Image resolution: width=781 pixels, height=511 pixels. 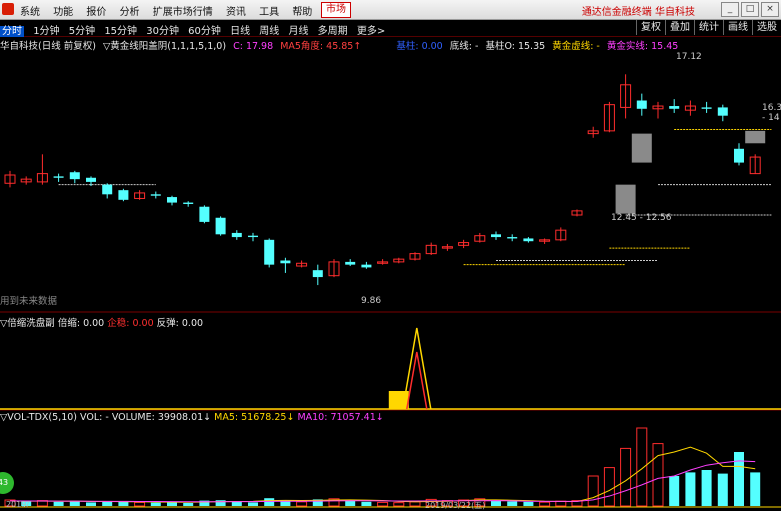 What do you see at coordinates (269, 12) in the screenshot?
I see `menu-tools: 工具` at bounding box center [269, 12].